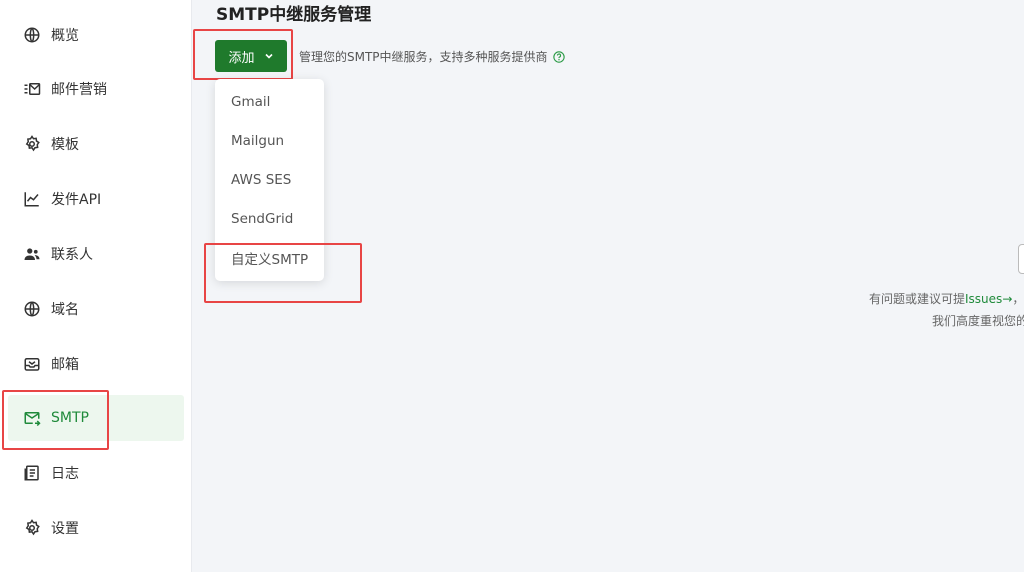 The image size is (1024, 572). Describe the element at coordinates (1021, 259) in the screenshot. I see `empty-state-icon` at that location.